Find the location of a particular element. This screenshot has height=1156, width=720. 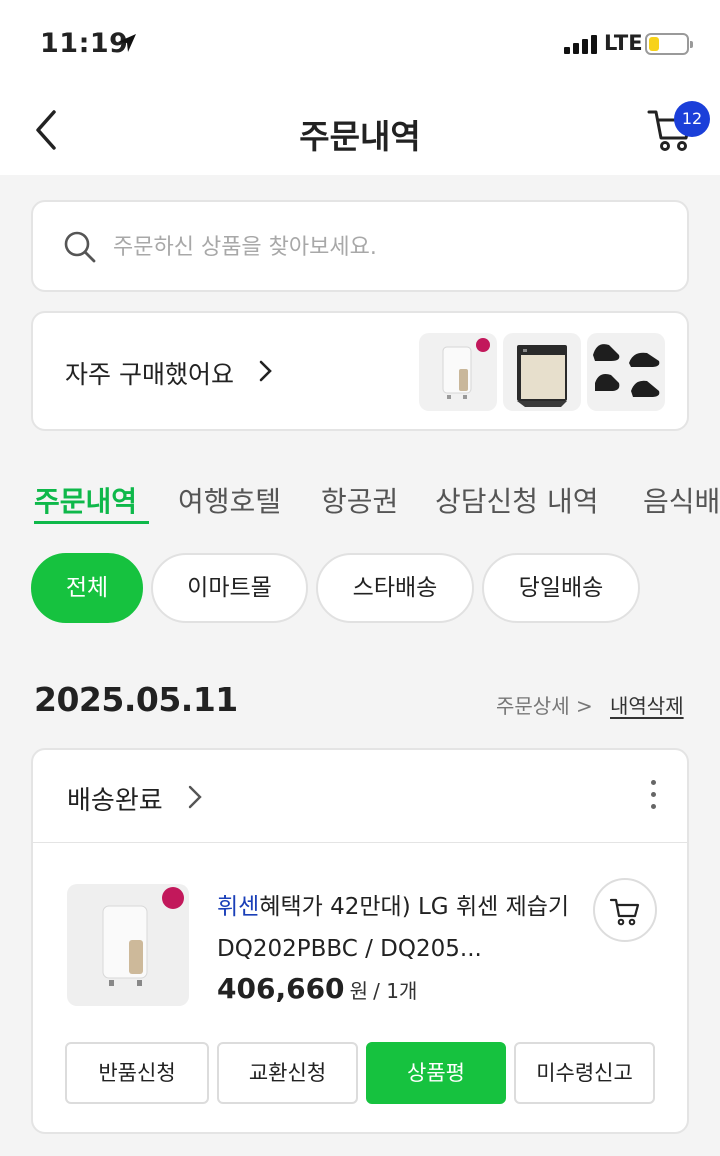

filter-same-day-delivery: 당일배송 is located at coordinates (561, 588).